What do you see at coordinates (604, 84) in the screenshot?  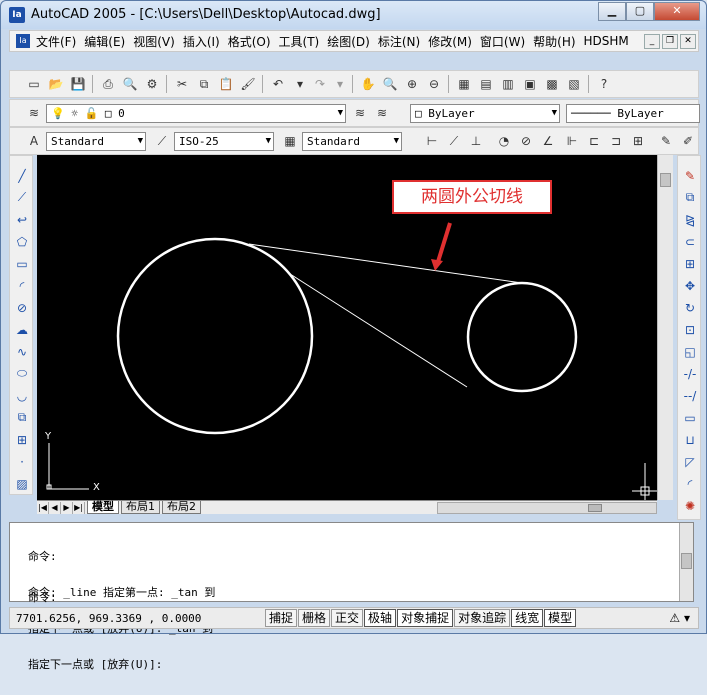 I see `help-icon: ?` at bounding box center [604, 84].